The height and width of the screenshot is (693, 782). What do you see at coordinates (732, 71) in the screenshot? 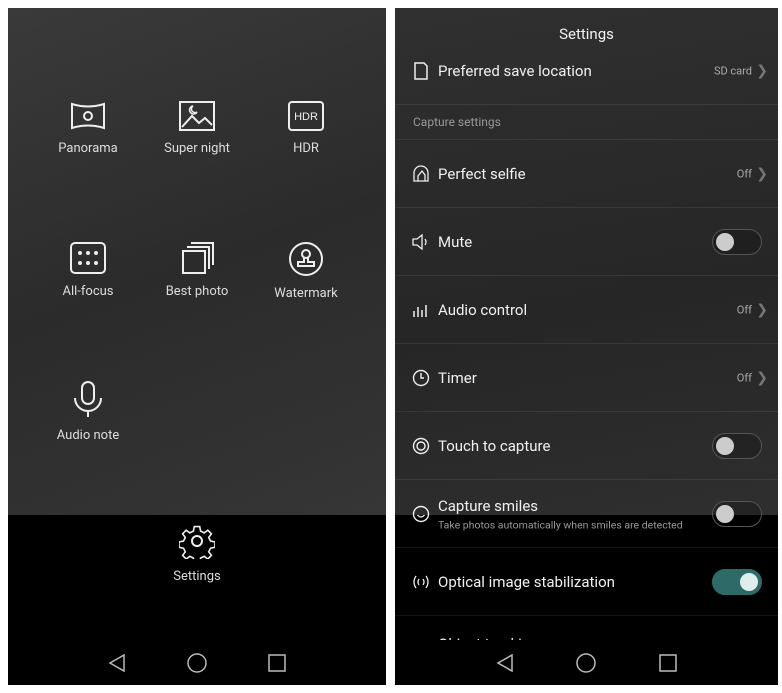
I see `setting-value: SD card` at bounding box center [732, 71].